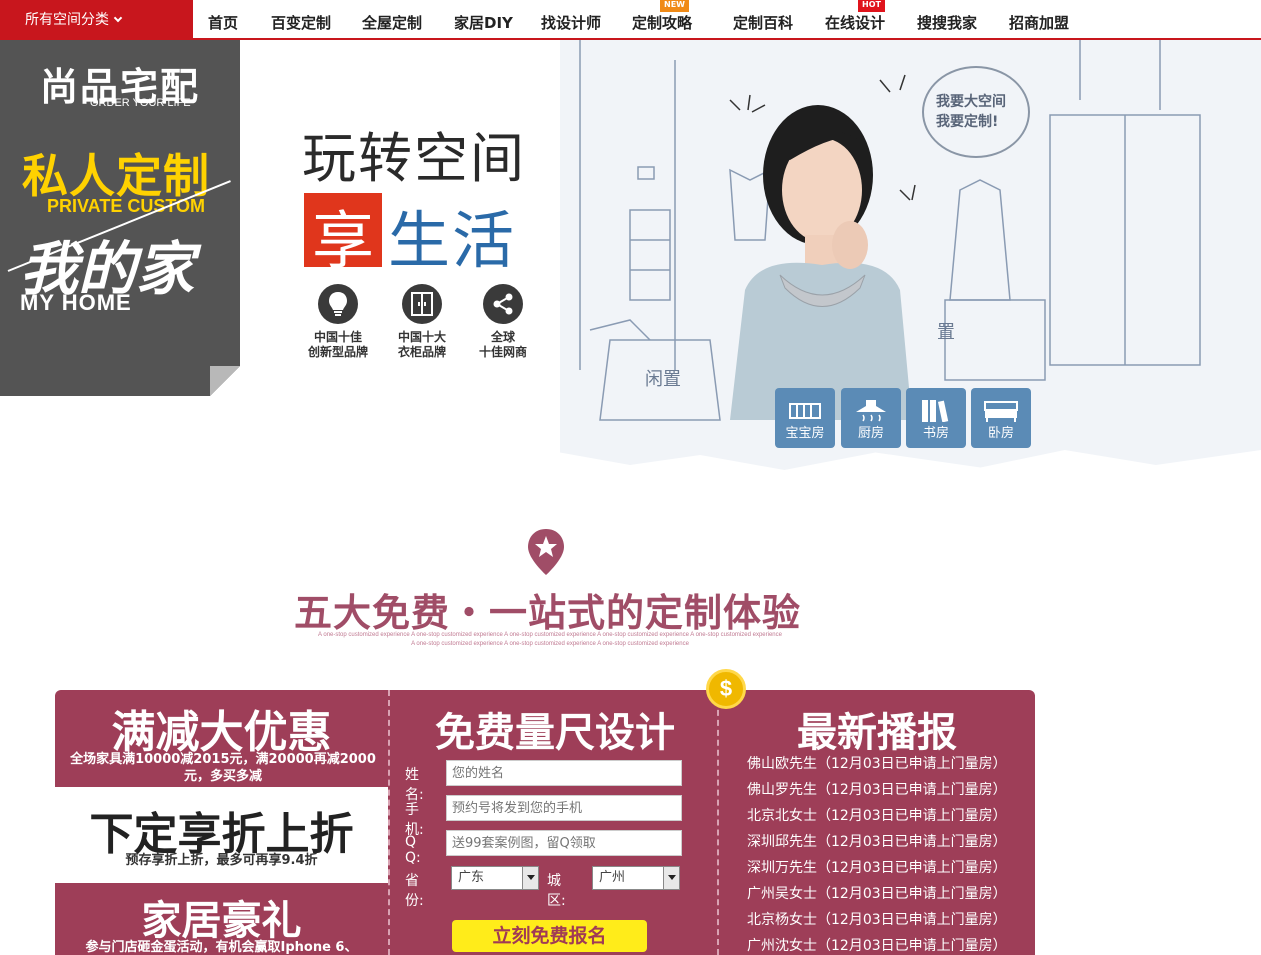  Describe the element at coordinates (495, 878) in the screenshot. I see `province-select: 广东` at that location.